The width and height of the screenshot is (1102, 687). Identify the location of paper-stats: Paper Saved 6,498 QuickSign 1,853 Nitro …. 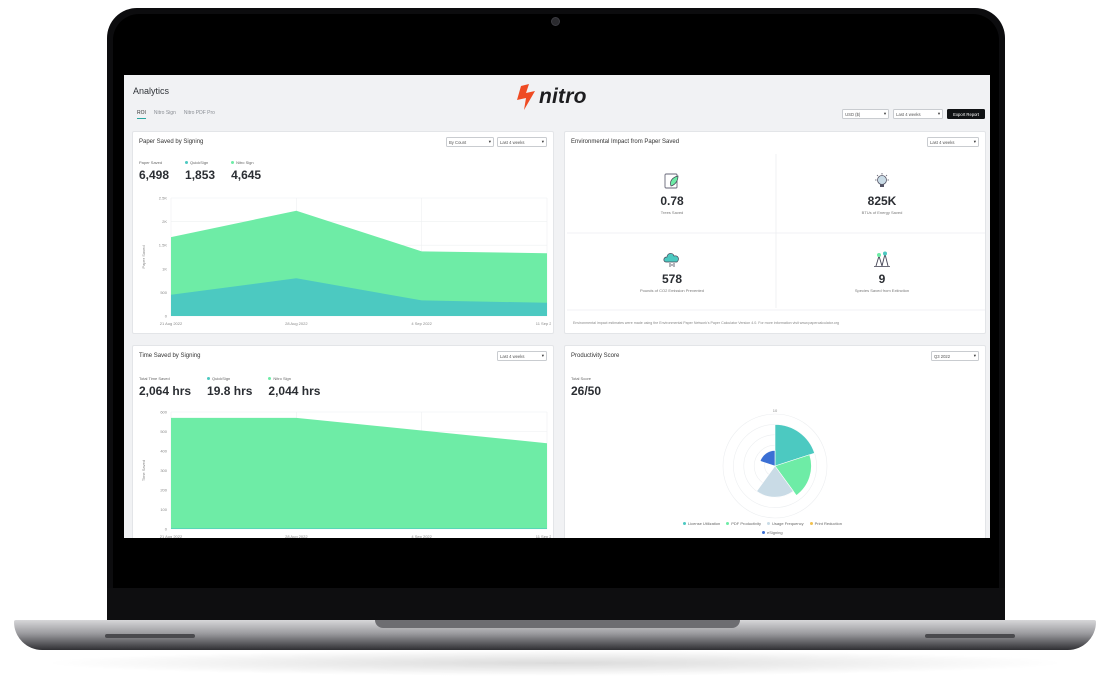
(200, 171).